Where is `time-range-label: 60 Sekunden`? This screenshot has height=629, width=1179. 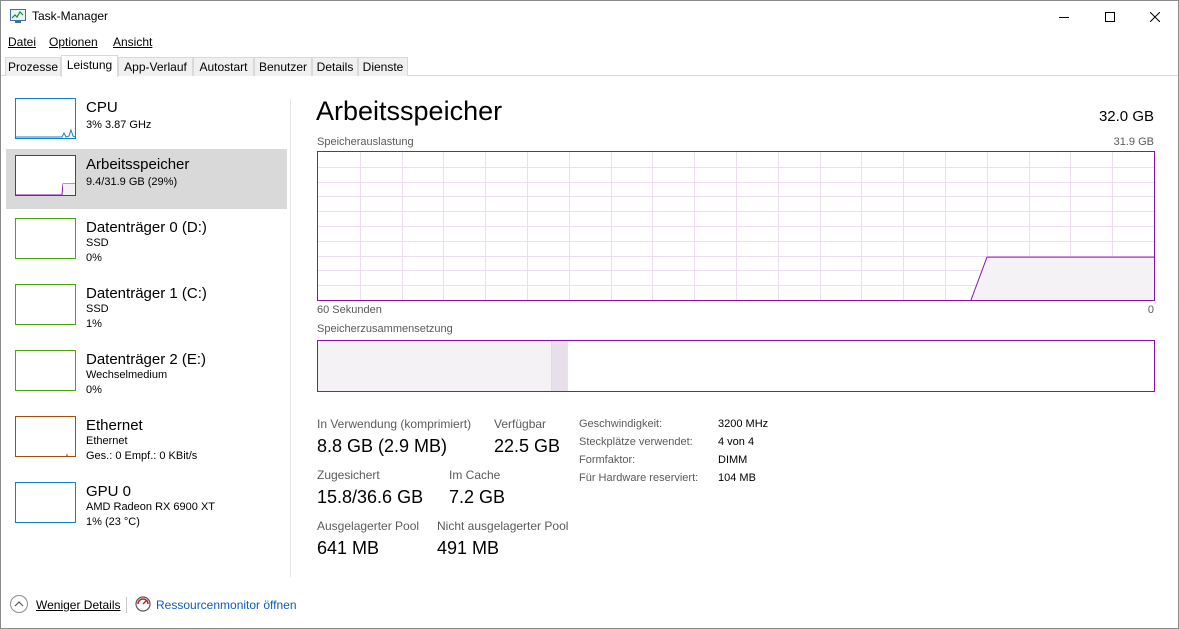 time-range-label: 60 Sekunden is located at coordinates (349, 310).